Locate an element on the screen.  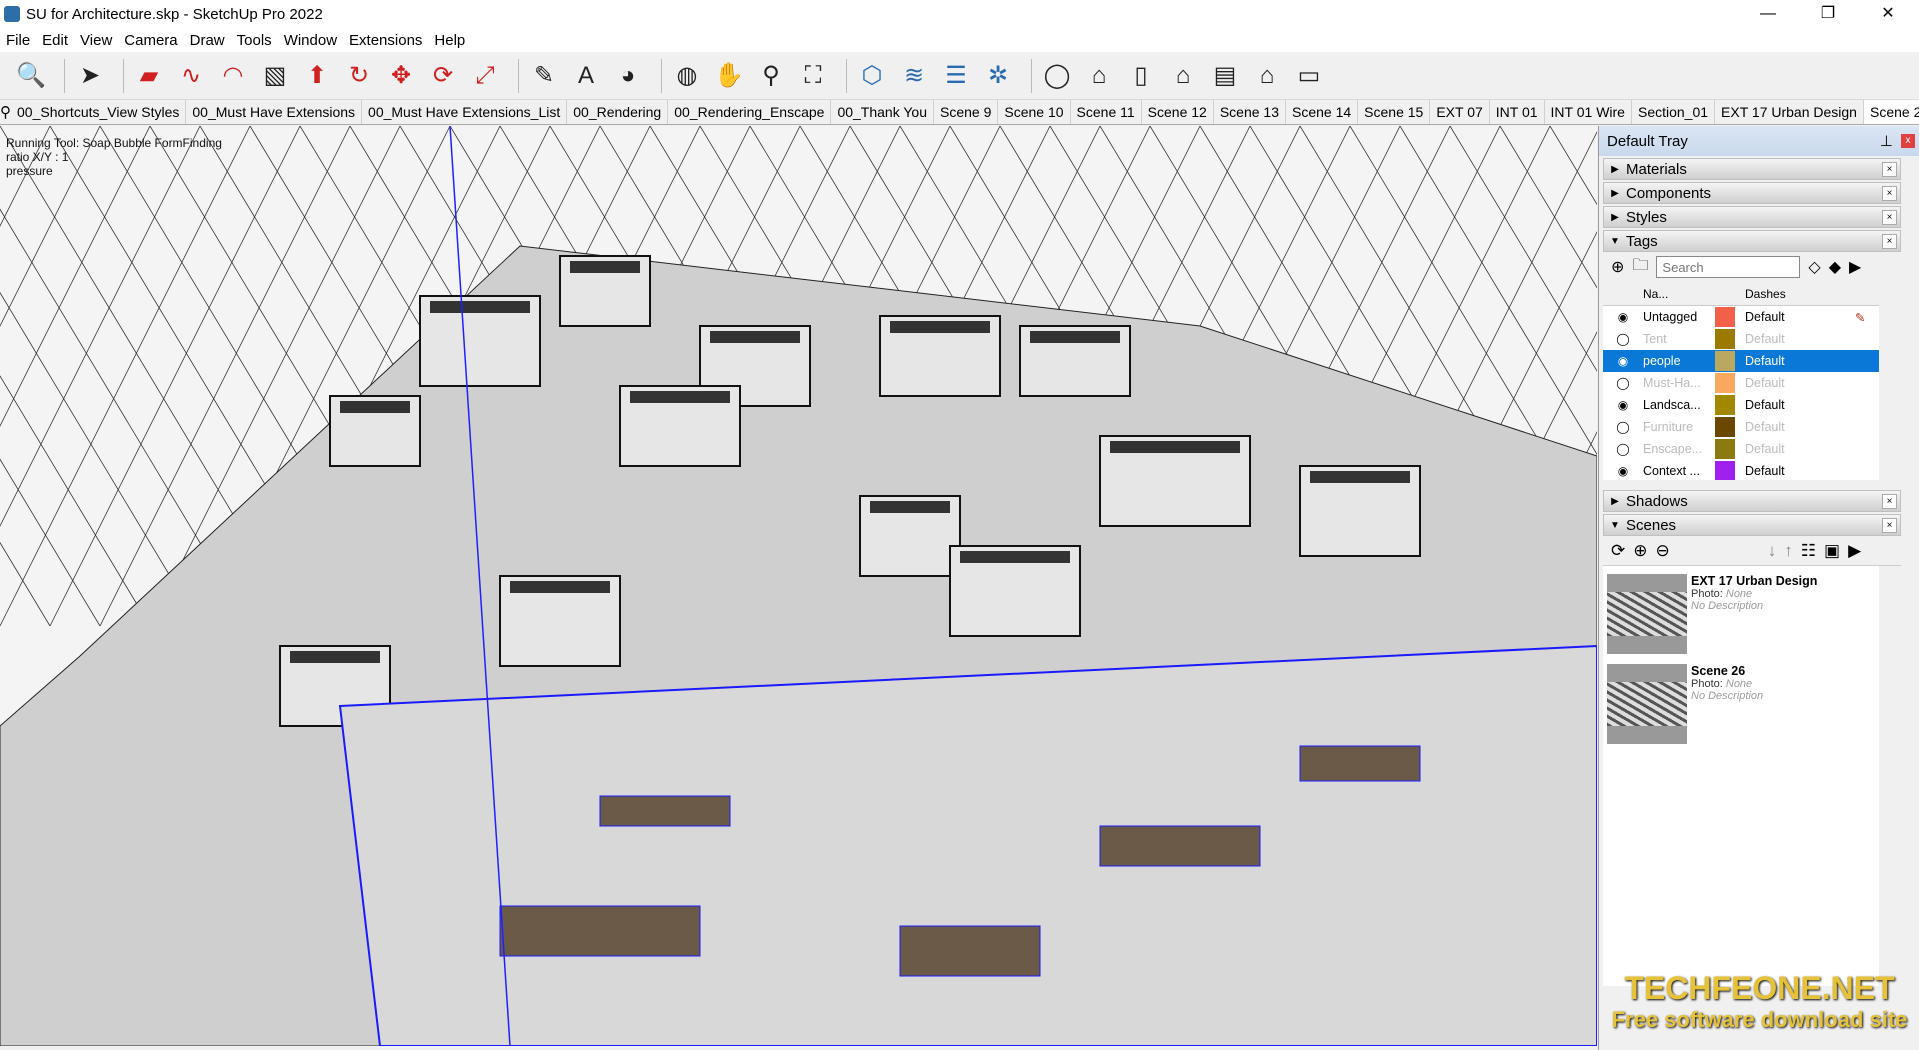
scene-tab: Scene 11 is located at coordinates (1106, 112).